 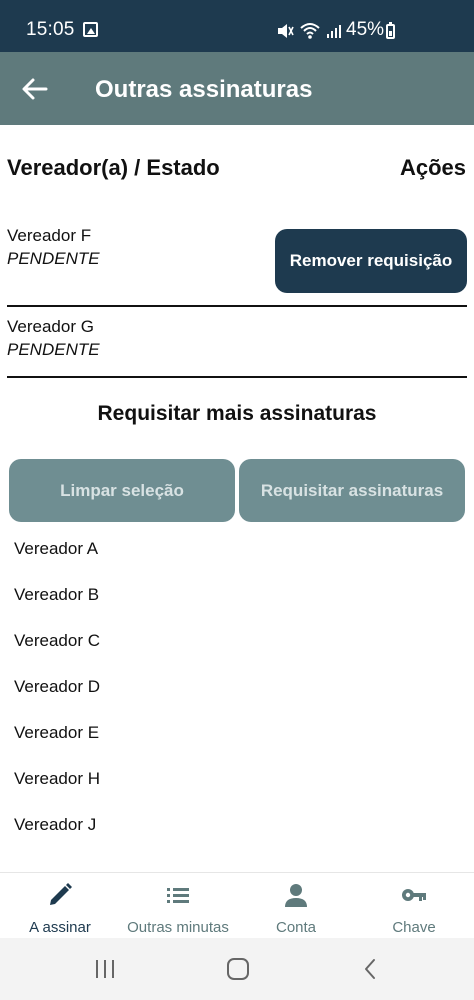 What do you see at coordinates (178, 906) in the screenshot?
I see `nav-item-outras-minutas: Outras minutas` at bounding box center [178, 906].